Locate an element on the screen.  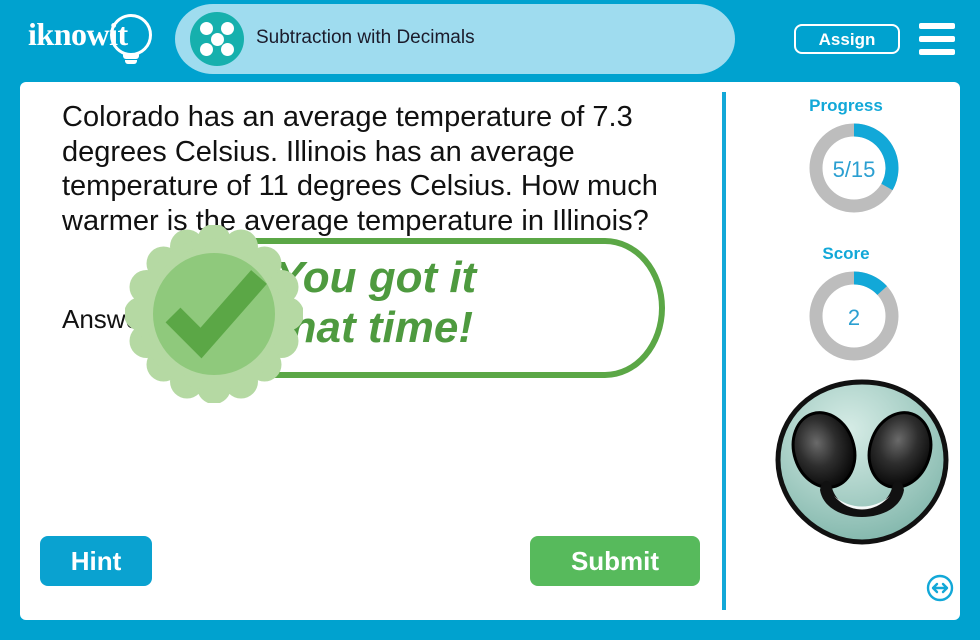
dot-bottom-left is located at coordinates (206, 49).